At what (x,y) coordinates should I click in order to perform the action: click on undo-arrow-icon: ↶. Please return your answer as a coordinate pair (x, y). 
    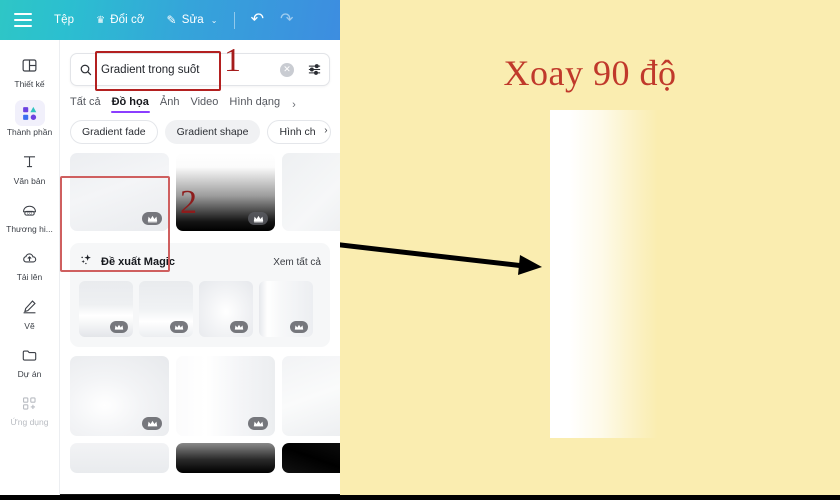
    Looking at the image, I should click on (257, 20).